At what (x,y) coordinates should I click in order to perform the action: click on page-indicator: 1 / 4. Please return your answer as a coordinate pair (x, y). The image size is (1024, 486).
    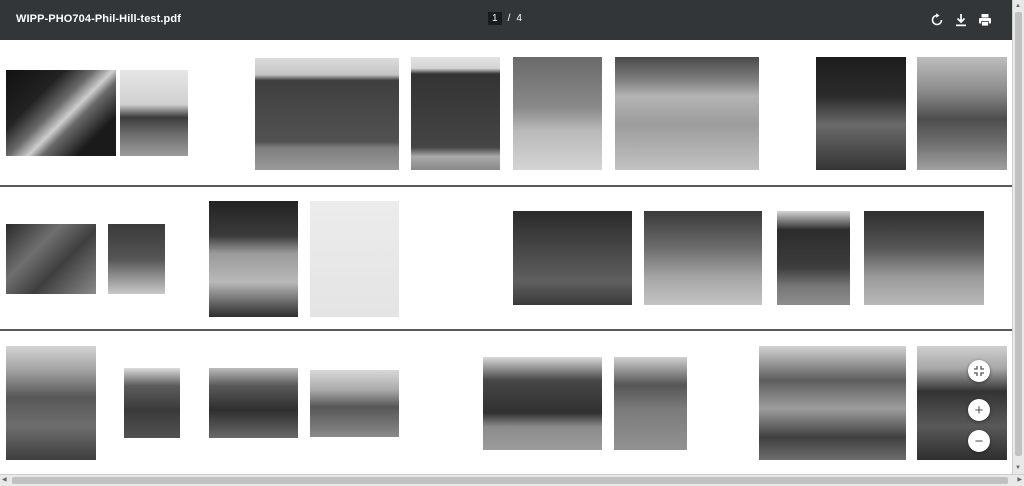
    Looking at the image, I should click on (505, 18).